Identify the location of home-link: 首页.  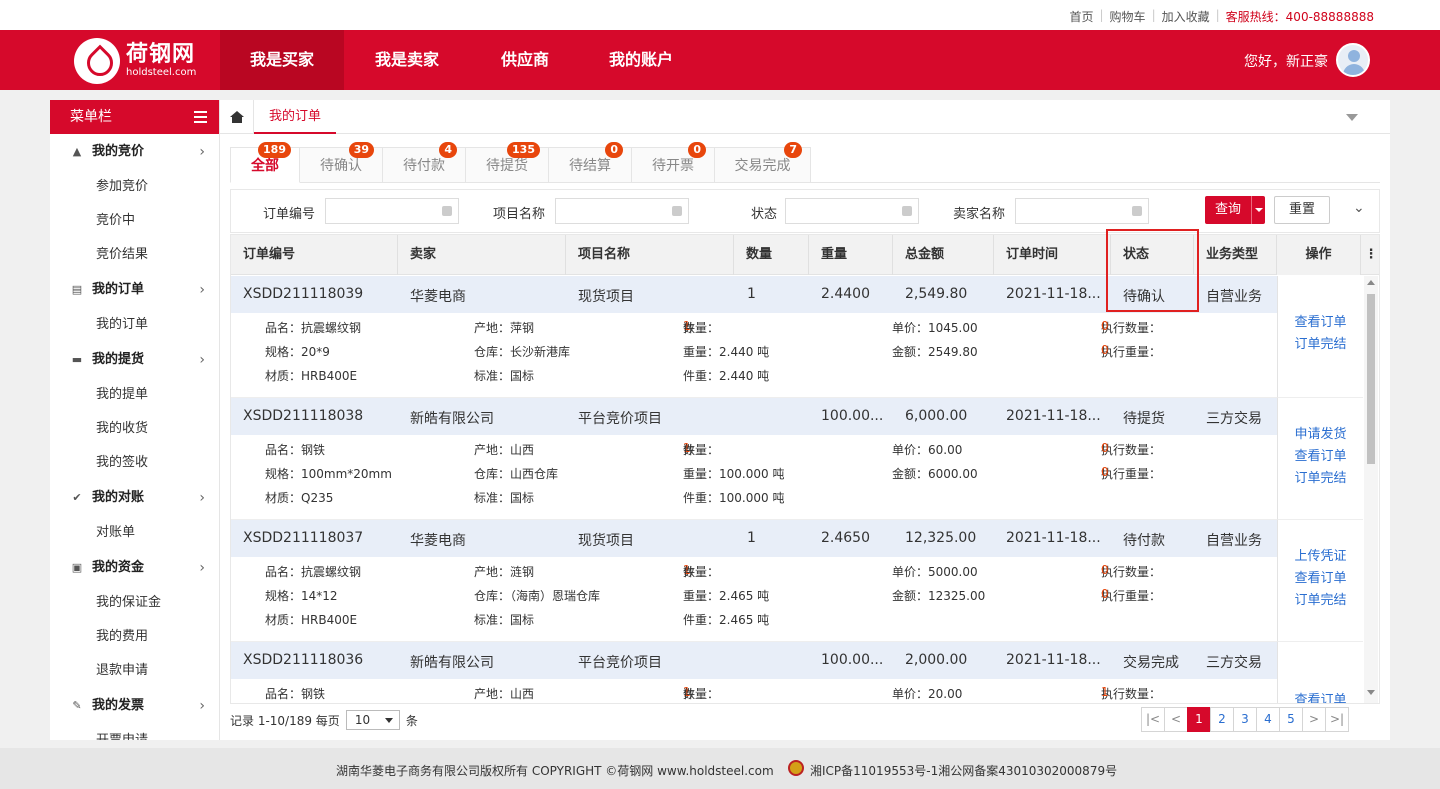
(1081, 16).